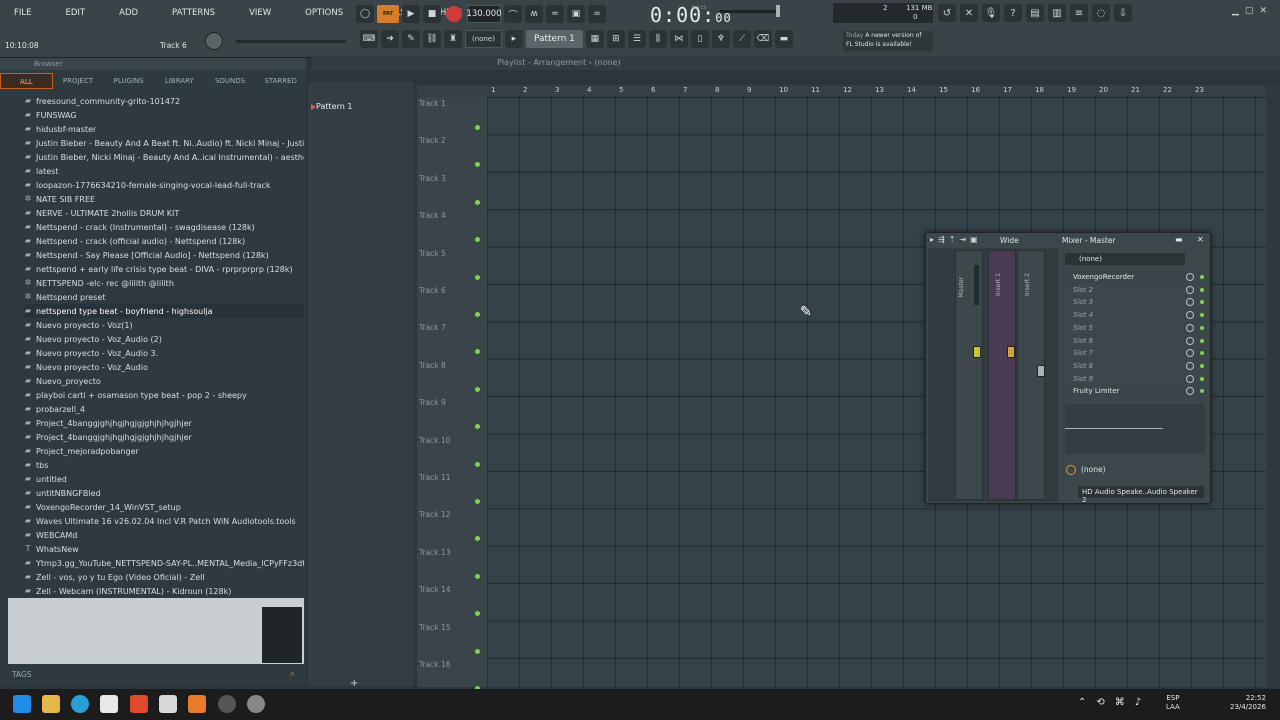 The image size is (1280, 720). Describe the element at coordinates (974, 239) in the screenshot. I see `mixer-view-icon: ▣` at that location.